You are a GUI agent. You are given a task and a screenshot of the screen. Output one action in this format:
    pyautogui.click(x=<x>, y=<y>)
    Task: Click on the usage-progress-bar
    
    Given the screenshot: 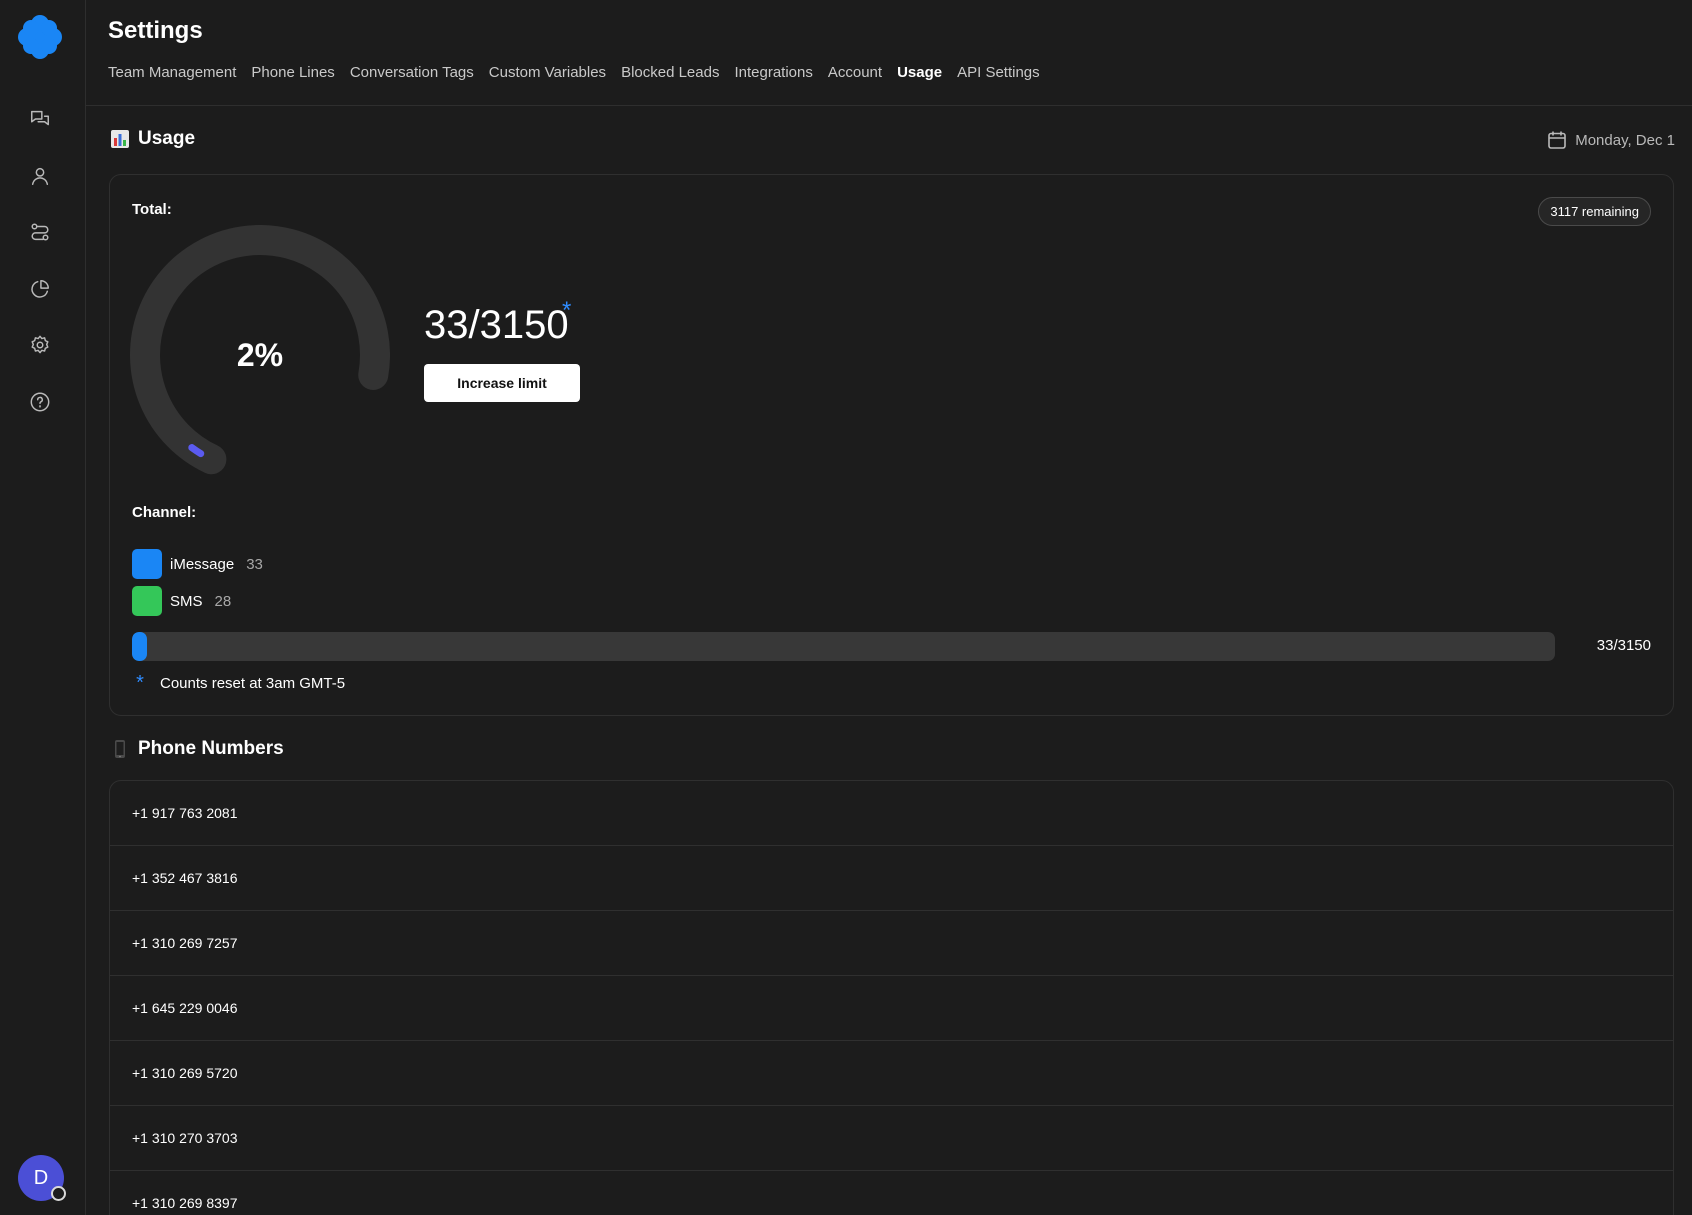 What is the action you would take?
    pyautogui.click(x=843, y=646)
    